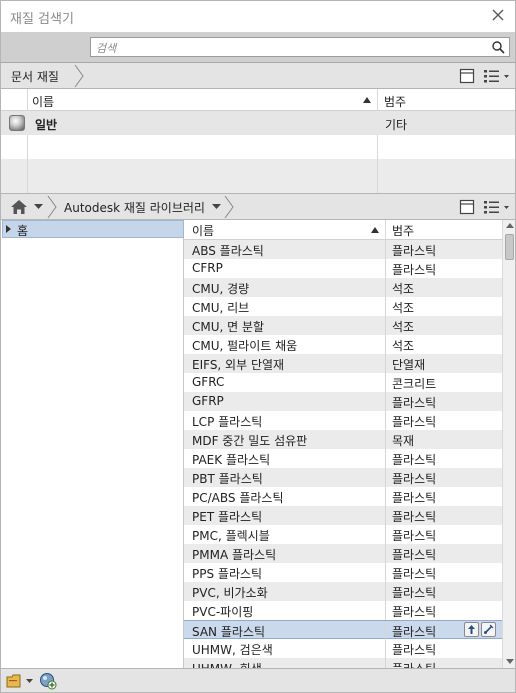  I want to click on table-row: CFRP 플라스틱, so click(343, 268).